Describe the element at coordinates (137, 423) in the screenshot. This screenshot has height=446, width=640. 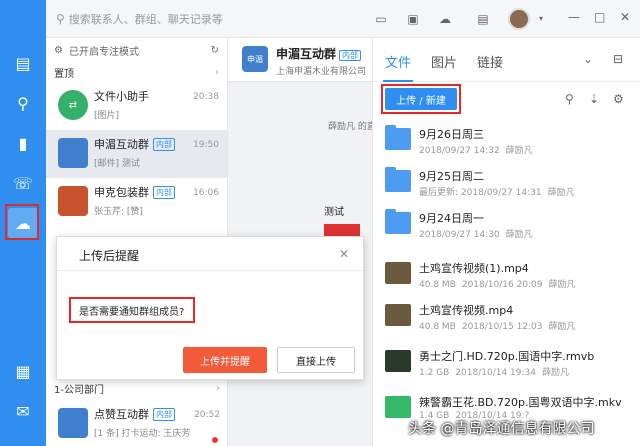
I see `list-item: 点赞互动群 内部 20:52 [1 条] 打卡运动: 王庆芳` at that location.